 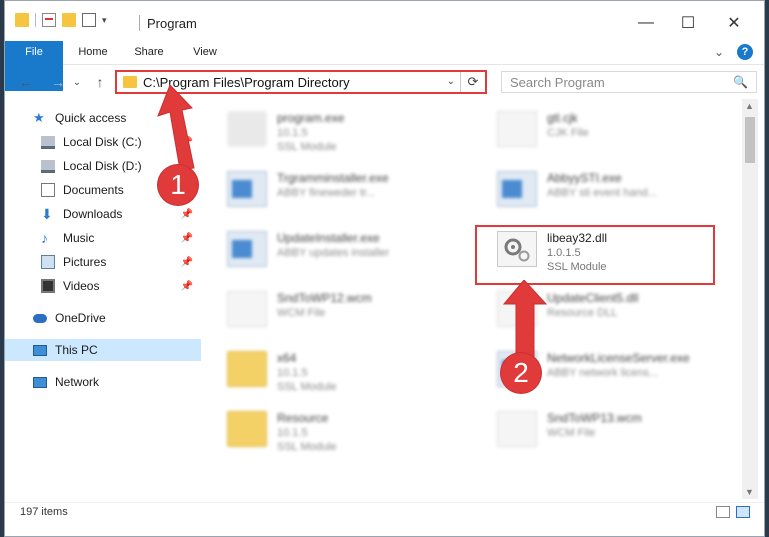 I want to click on nav-item-label: Downloads, so click(x=93, y=214).